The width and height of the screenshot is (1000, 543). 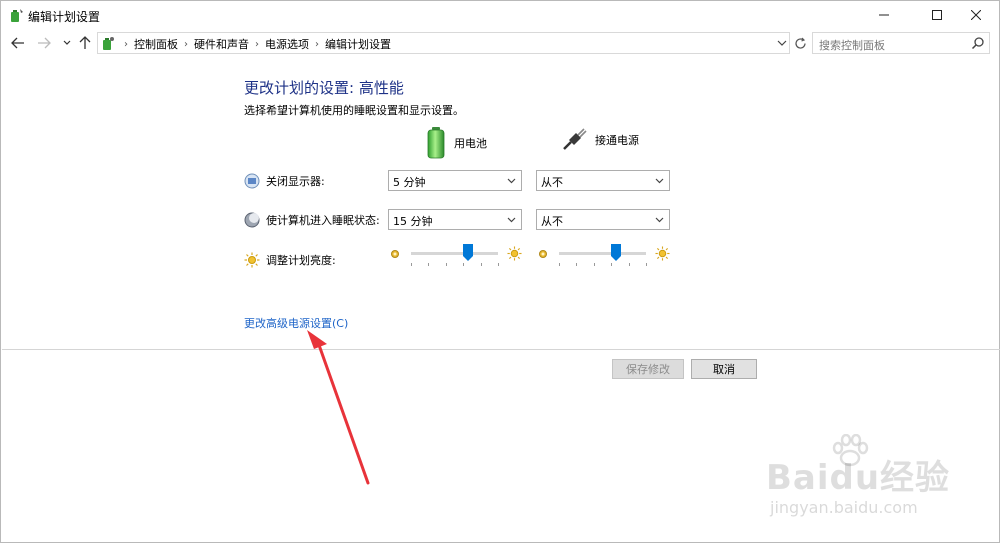 I want to click on watermark-brand: Baidu经验, so click(x=858, y=478).